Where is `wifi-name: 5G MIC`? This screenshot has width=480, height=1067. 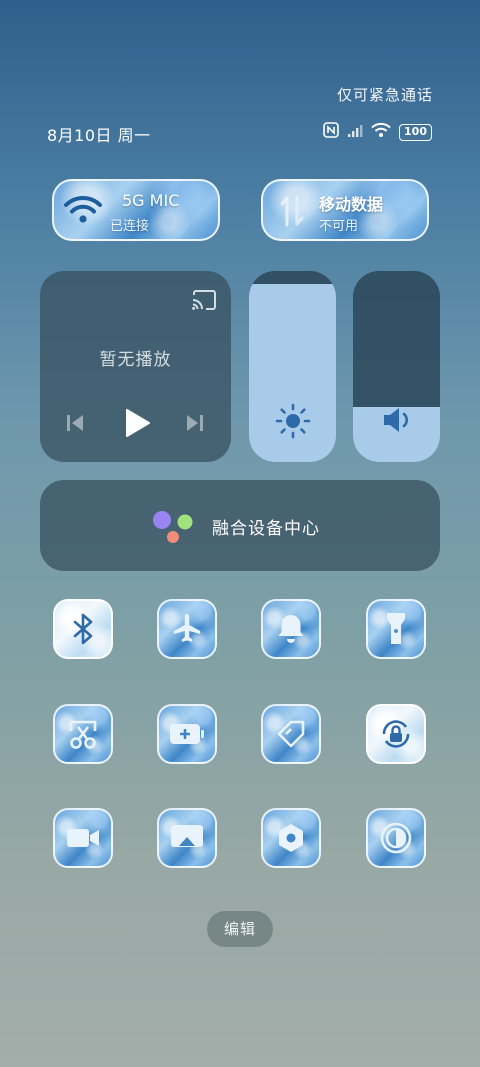 wifi-name: 5G MIC is located at coordinates (151, 200).